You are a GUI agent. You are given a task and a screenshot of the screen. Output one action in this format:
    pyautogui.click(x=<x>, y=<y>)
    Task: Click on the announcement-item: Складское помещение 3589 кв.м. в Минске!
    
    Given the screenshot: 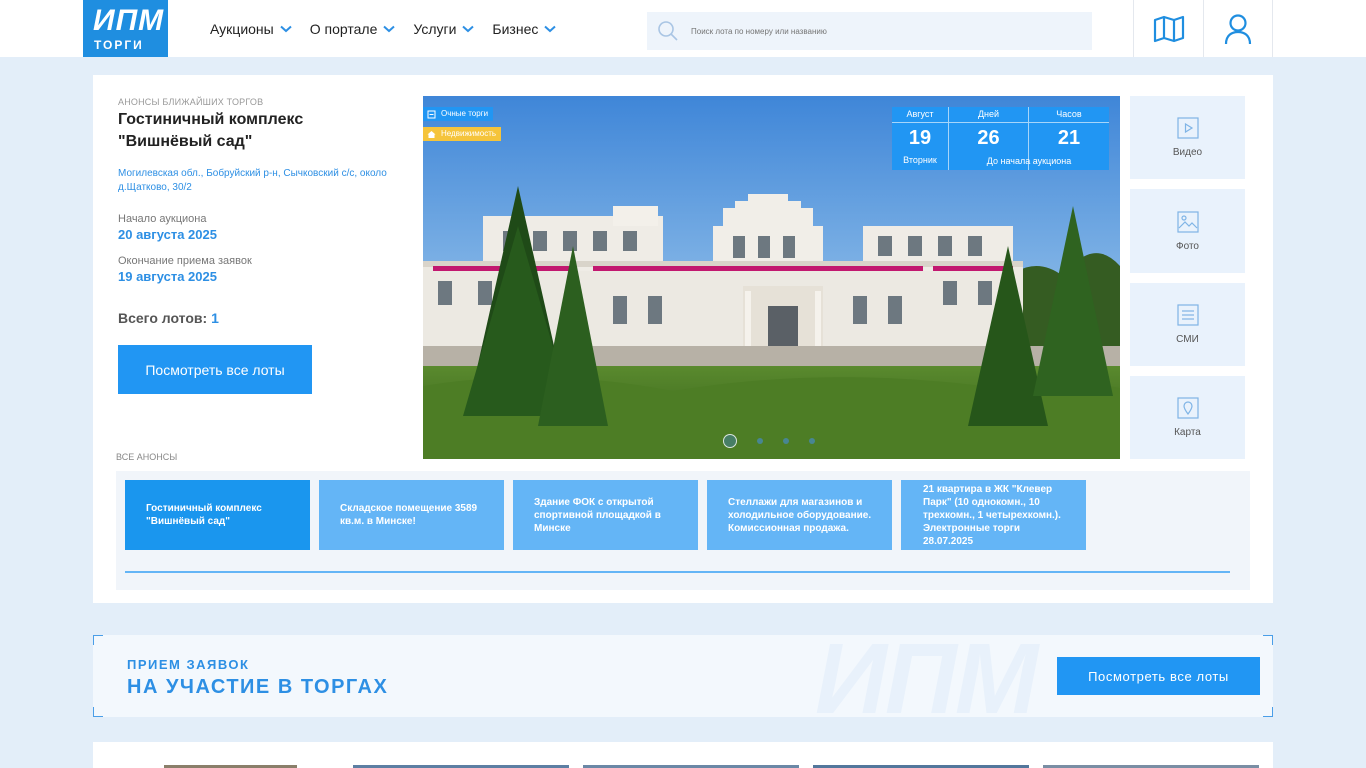 What is the action you would take?
    pyautogui.click(x=411, y=515)
    